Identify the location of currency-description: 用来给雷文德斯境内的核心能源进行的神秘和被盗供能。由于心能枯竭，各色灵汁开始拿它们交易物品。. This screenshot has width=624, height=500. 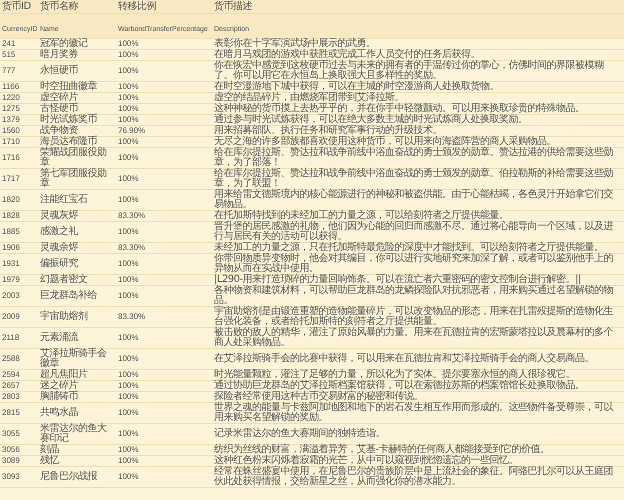
(414, 200).